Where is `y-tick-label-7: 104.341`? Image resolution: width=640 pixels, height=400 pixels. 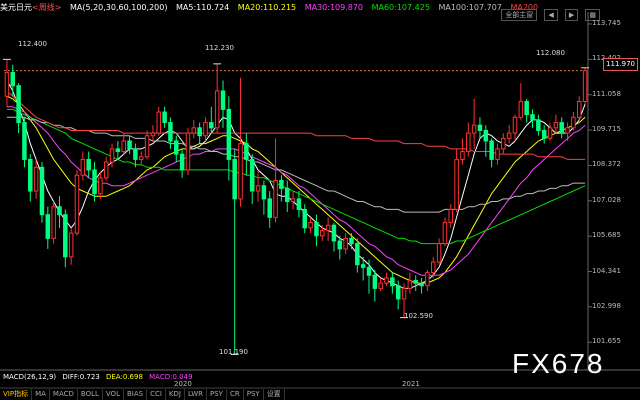
y-tick-label-7: 104.341 is located at coordinates (606, 270).